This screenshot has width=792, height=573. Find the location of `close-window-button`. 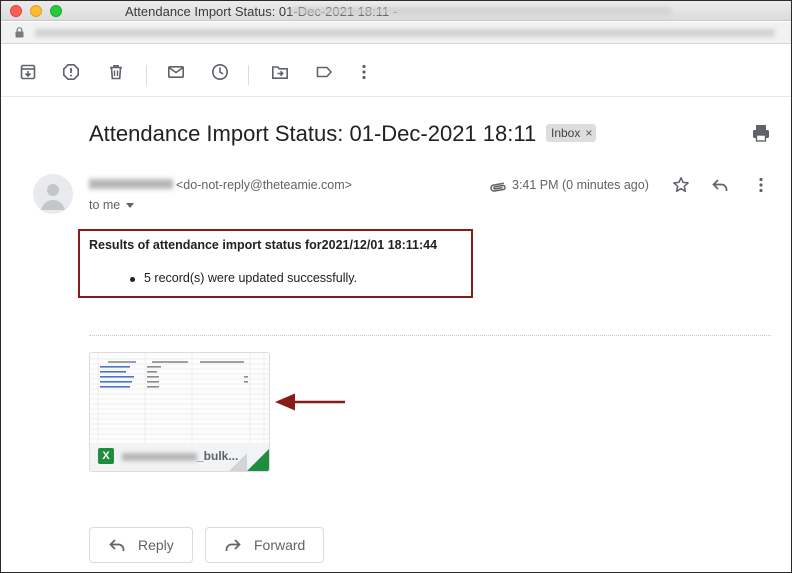

close-window-button is located at coordinates (16, 11).